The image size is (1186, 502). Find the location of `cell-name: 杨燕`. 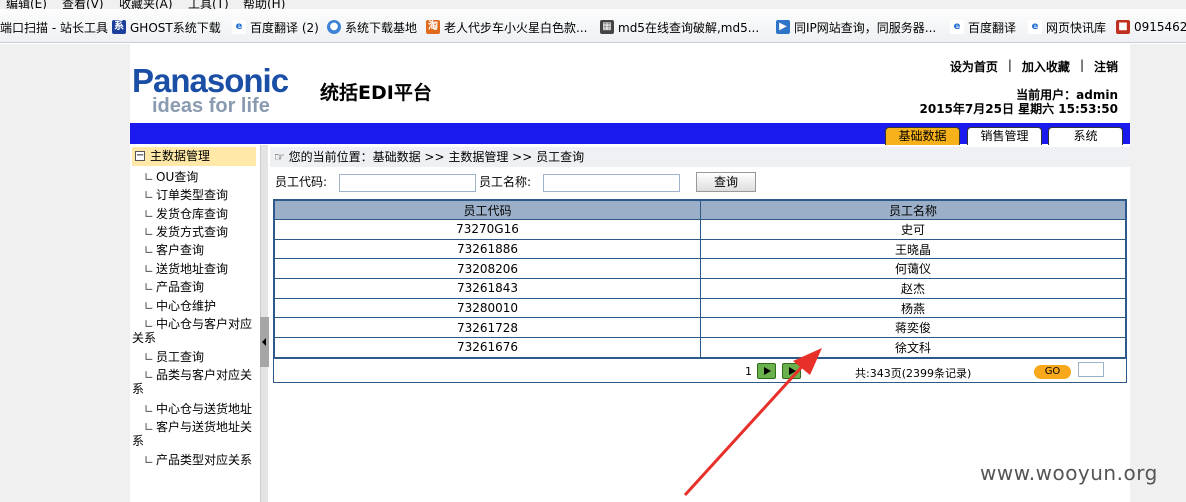

cell-name: 杨燕 is located at coordinates (913, 308).